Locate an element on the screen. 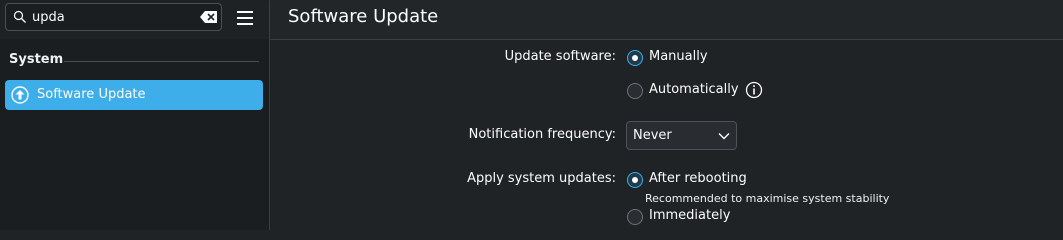 The width and height of the screenshot is (1063, 240). sidebar-item-label: Software Update is located at coordinates (91, 94).